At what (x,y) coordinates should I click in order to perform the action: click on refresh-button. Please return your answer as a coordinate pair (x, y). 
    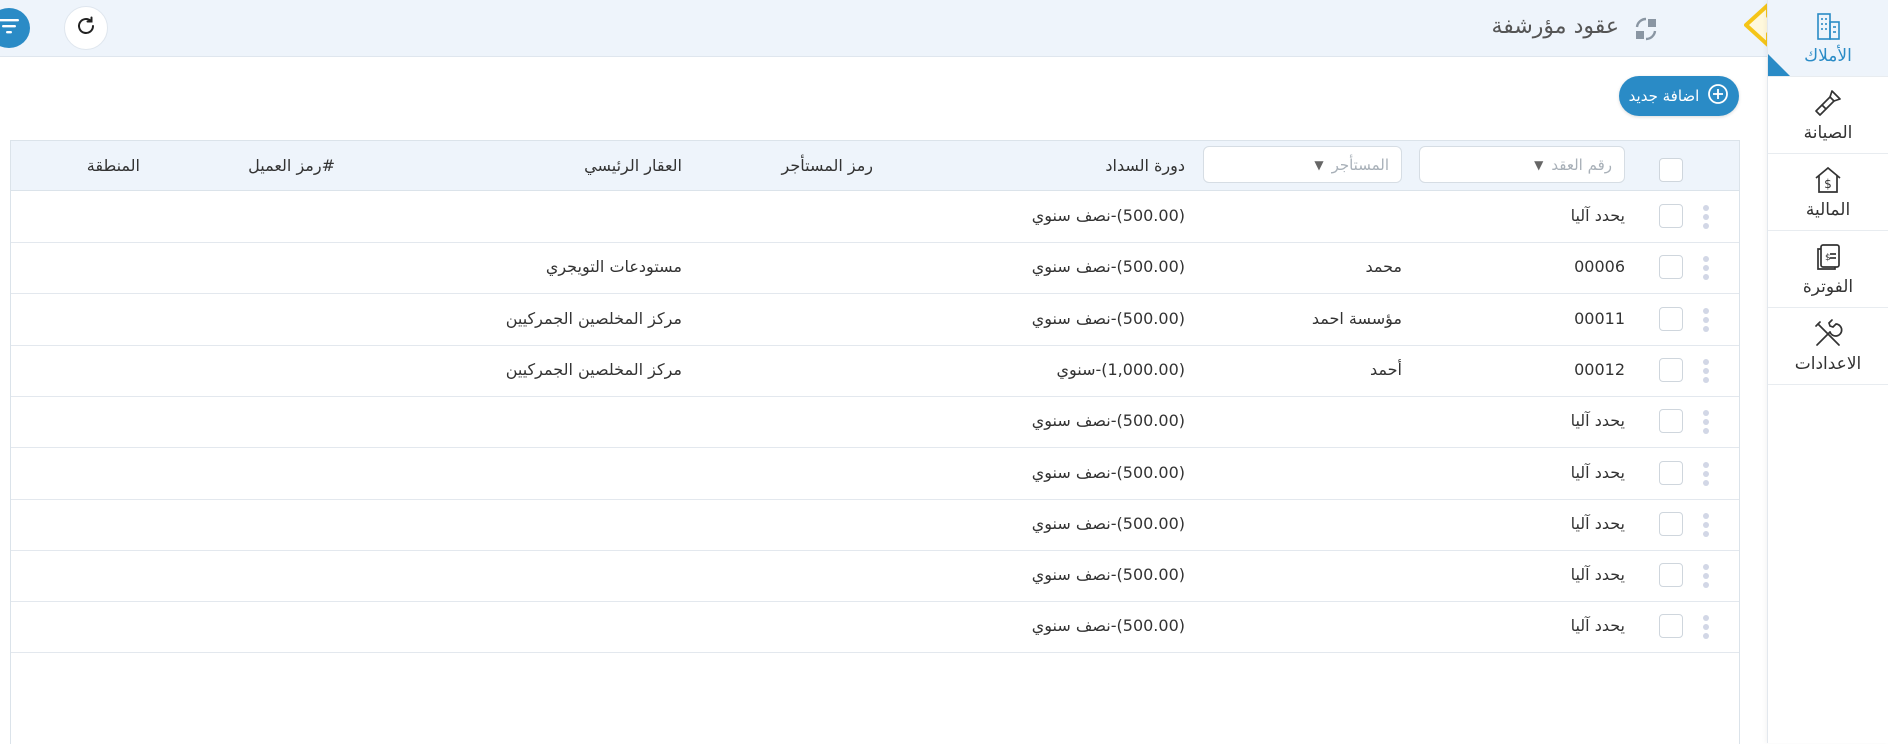
    Looking at the image, I should click on (86, 28).